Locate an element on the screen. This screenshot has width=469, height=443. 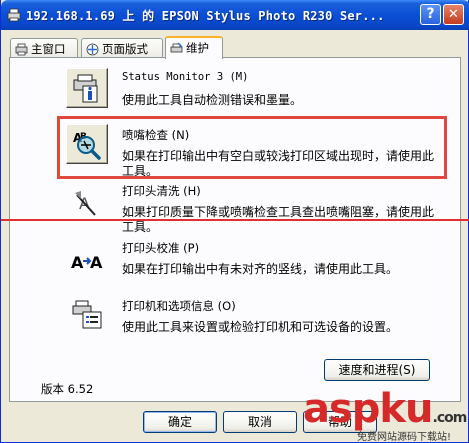
tool-title: Status Monitor 3 (M) is located at coordinates (185, 77).